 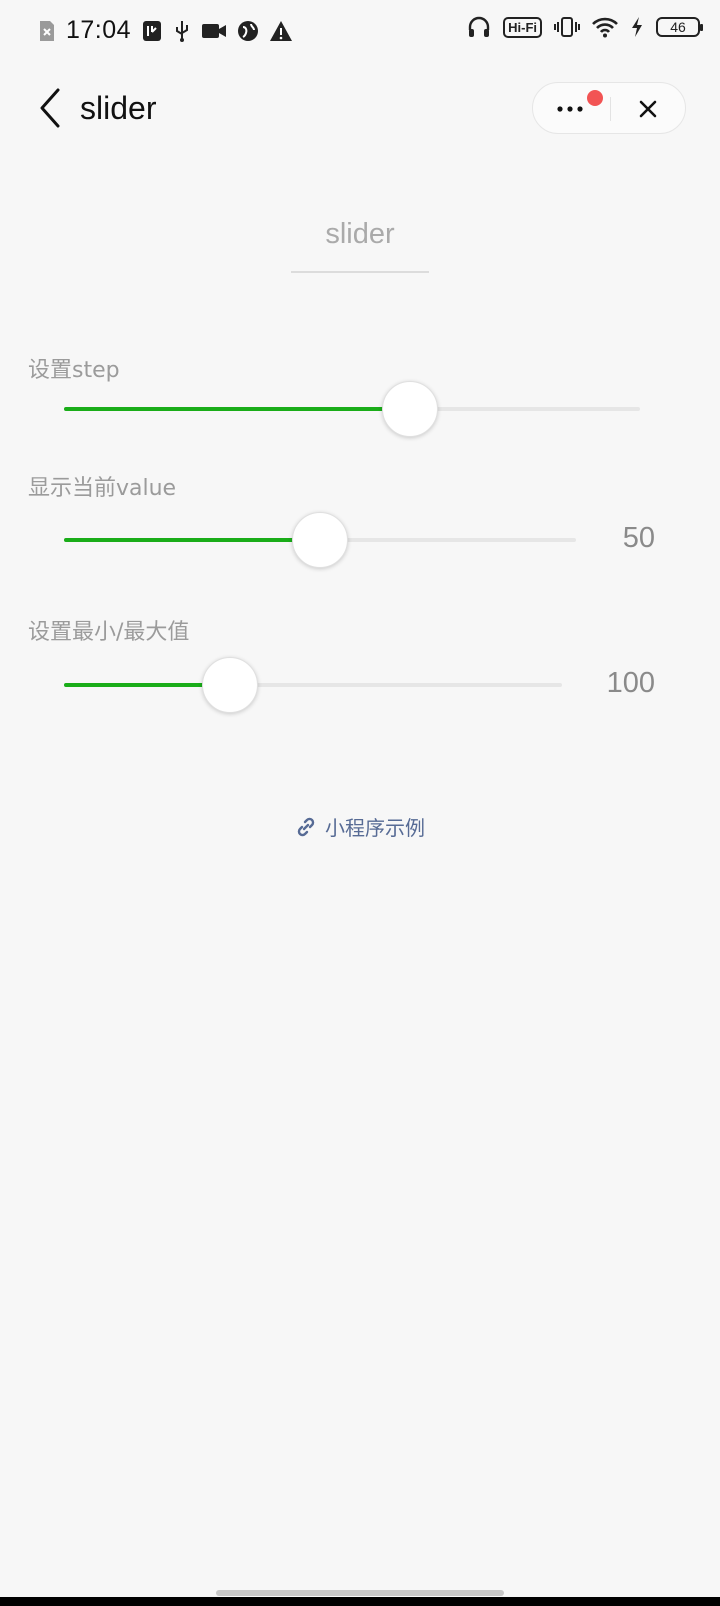 I want to click on status-left: 17:04, so click(x=165, y=30).